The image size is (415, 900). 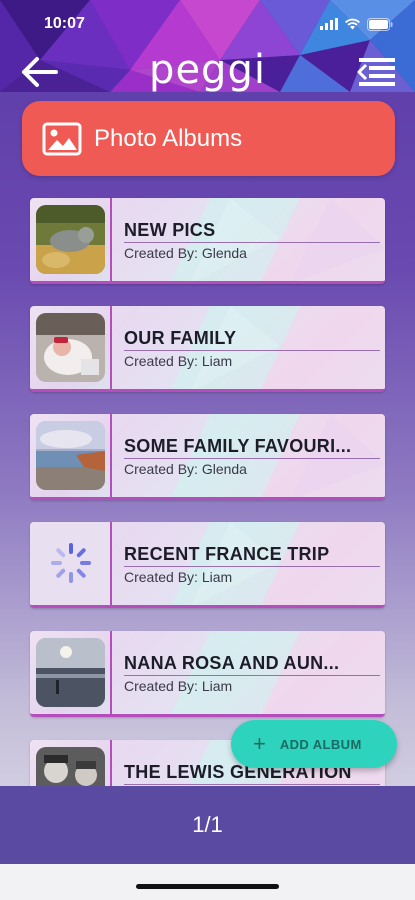 I want to click on add-album-button: + ADD ALBUM, so click(x=314, y=744).